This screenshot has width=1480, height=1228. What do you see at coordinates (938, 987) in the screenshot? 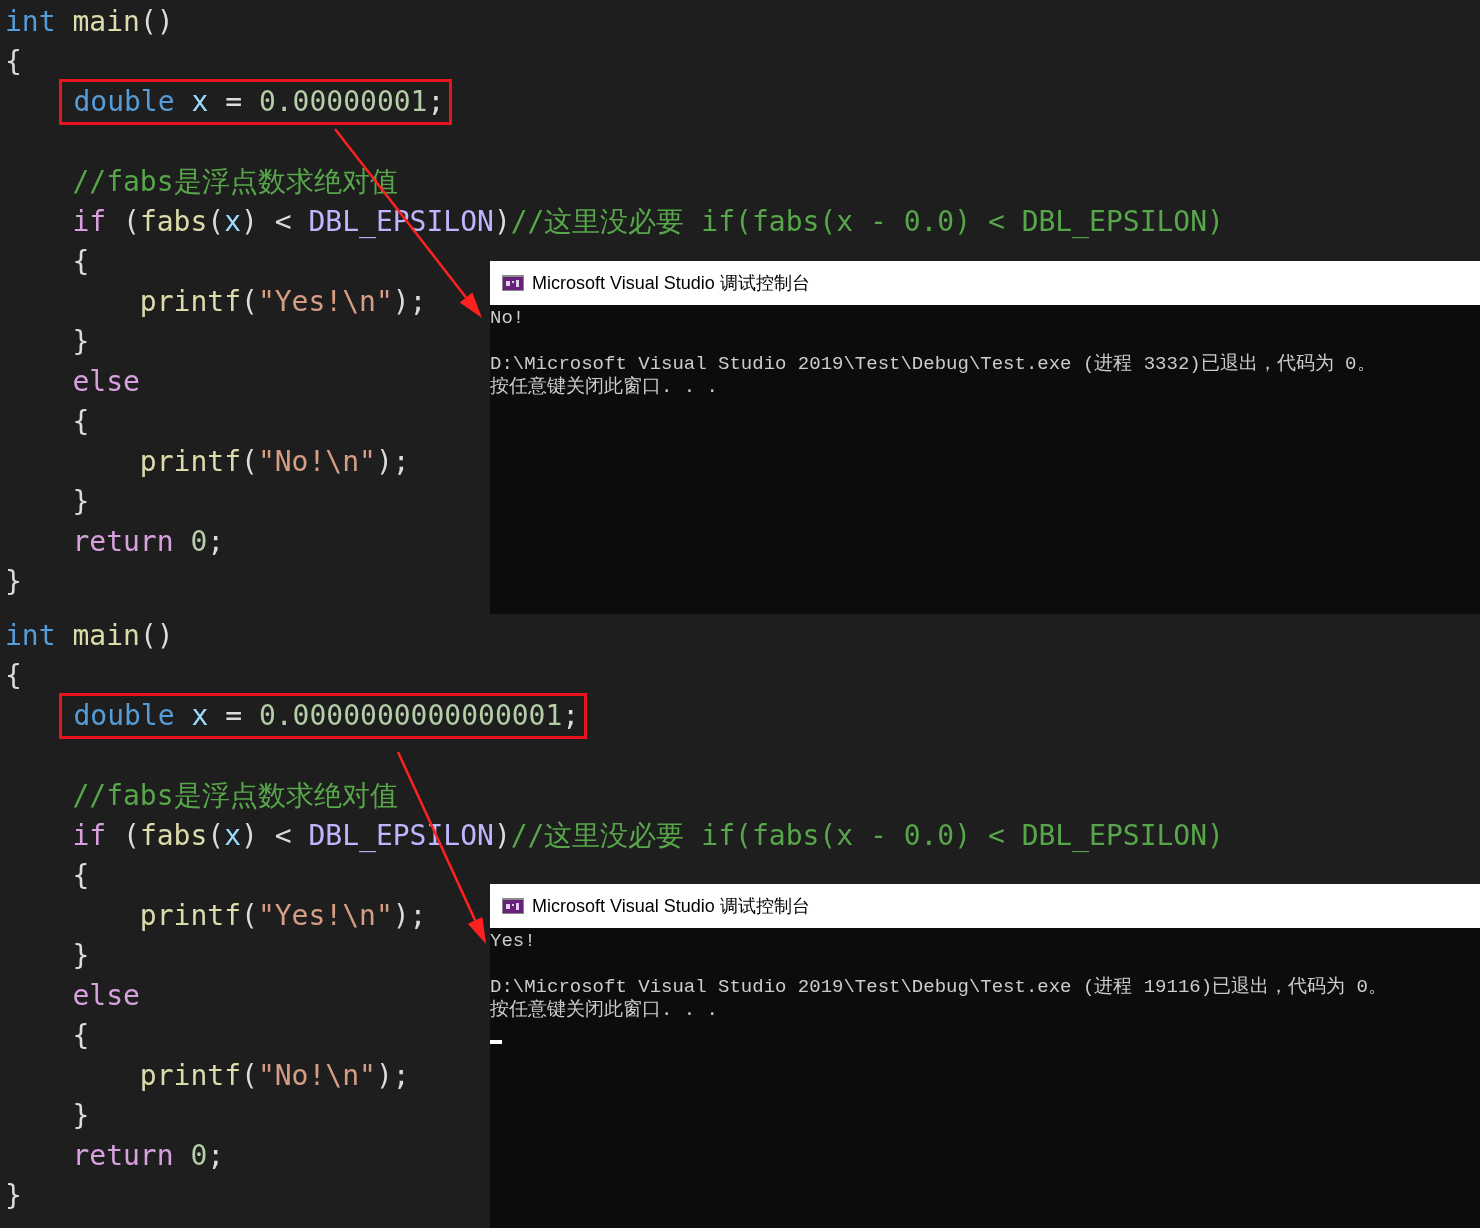
I see `console-output-line: D:\Microsoft Visual Studio 2019\Test\Debug\Test.exe (进程 19116)已退出，代码为 0。` at bounding box center [938, 987].